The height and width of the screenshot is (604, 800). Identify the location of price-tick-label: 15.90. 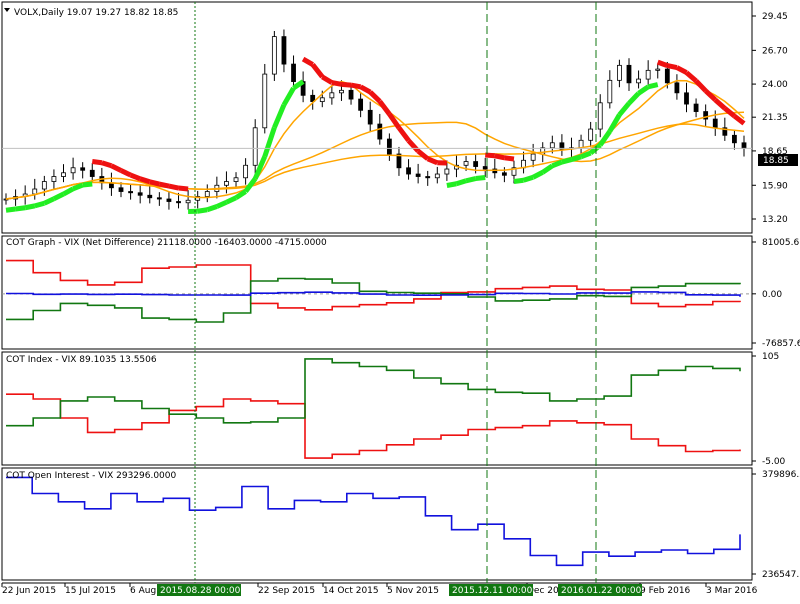
(775, 186).